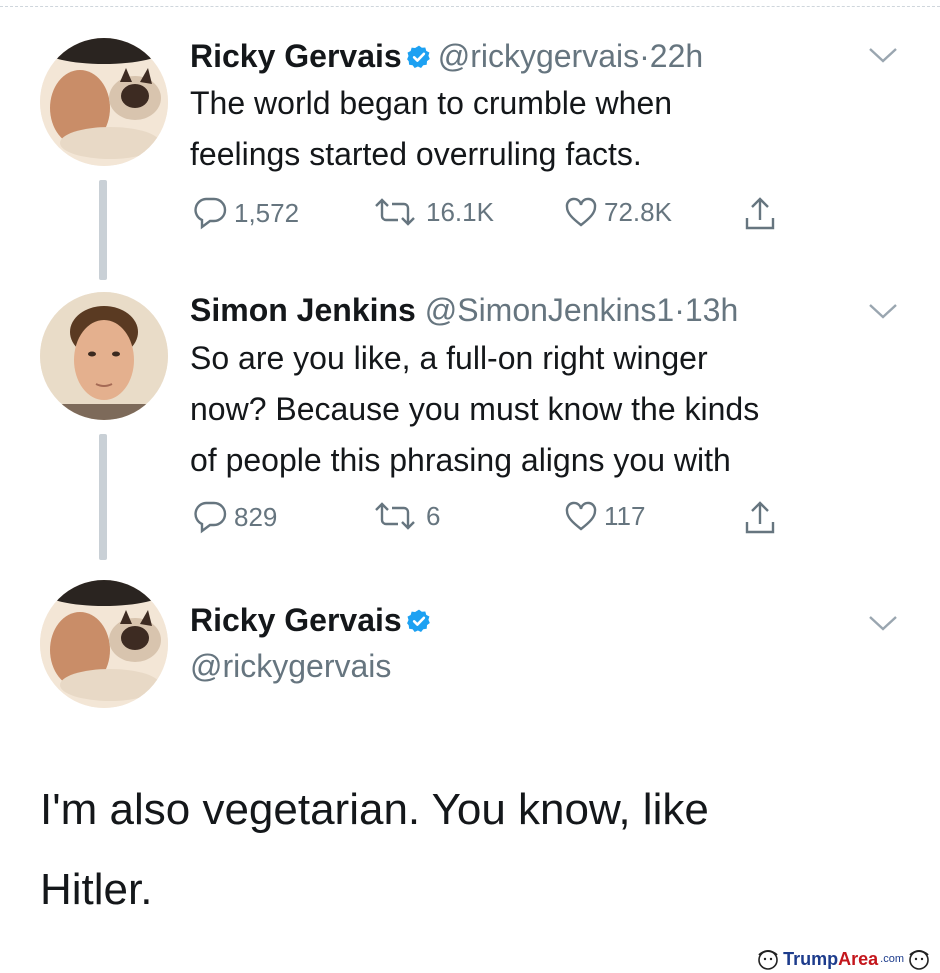 The image size is (940, 973). I want to click on watermark-brand-part2: Area, so click(858, 958).